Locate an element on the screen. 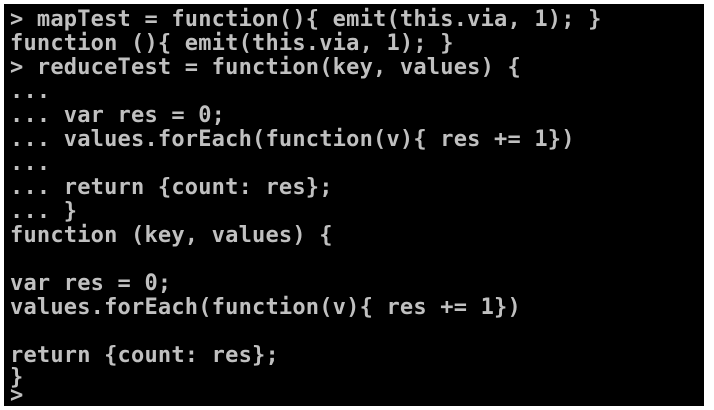 The height and width of the screenshot is (410, 714). console-line-5: ... var res = 0; is located at coordinates (118, 115).